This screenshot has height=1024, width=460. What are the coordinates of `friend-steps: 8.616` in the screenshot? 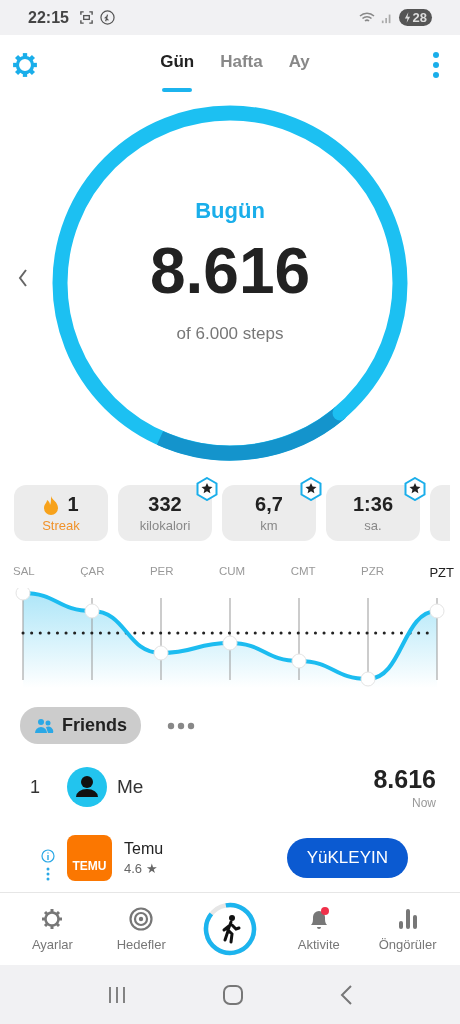 It's located at (404, 779).